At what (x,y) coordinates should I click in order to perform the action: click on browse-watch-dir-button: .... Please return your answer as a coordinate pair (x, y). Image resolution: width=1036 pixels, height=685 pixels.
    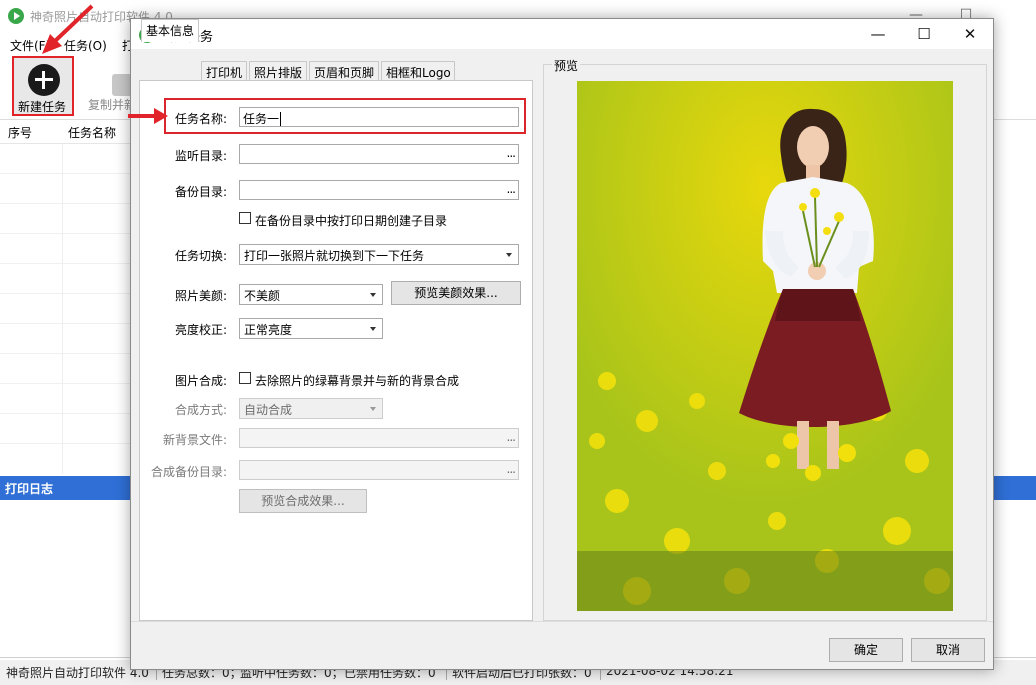
    Looking at the image, I should click on (512, 153).